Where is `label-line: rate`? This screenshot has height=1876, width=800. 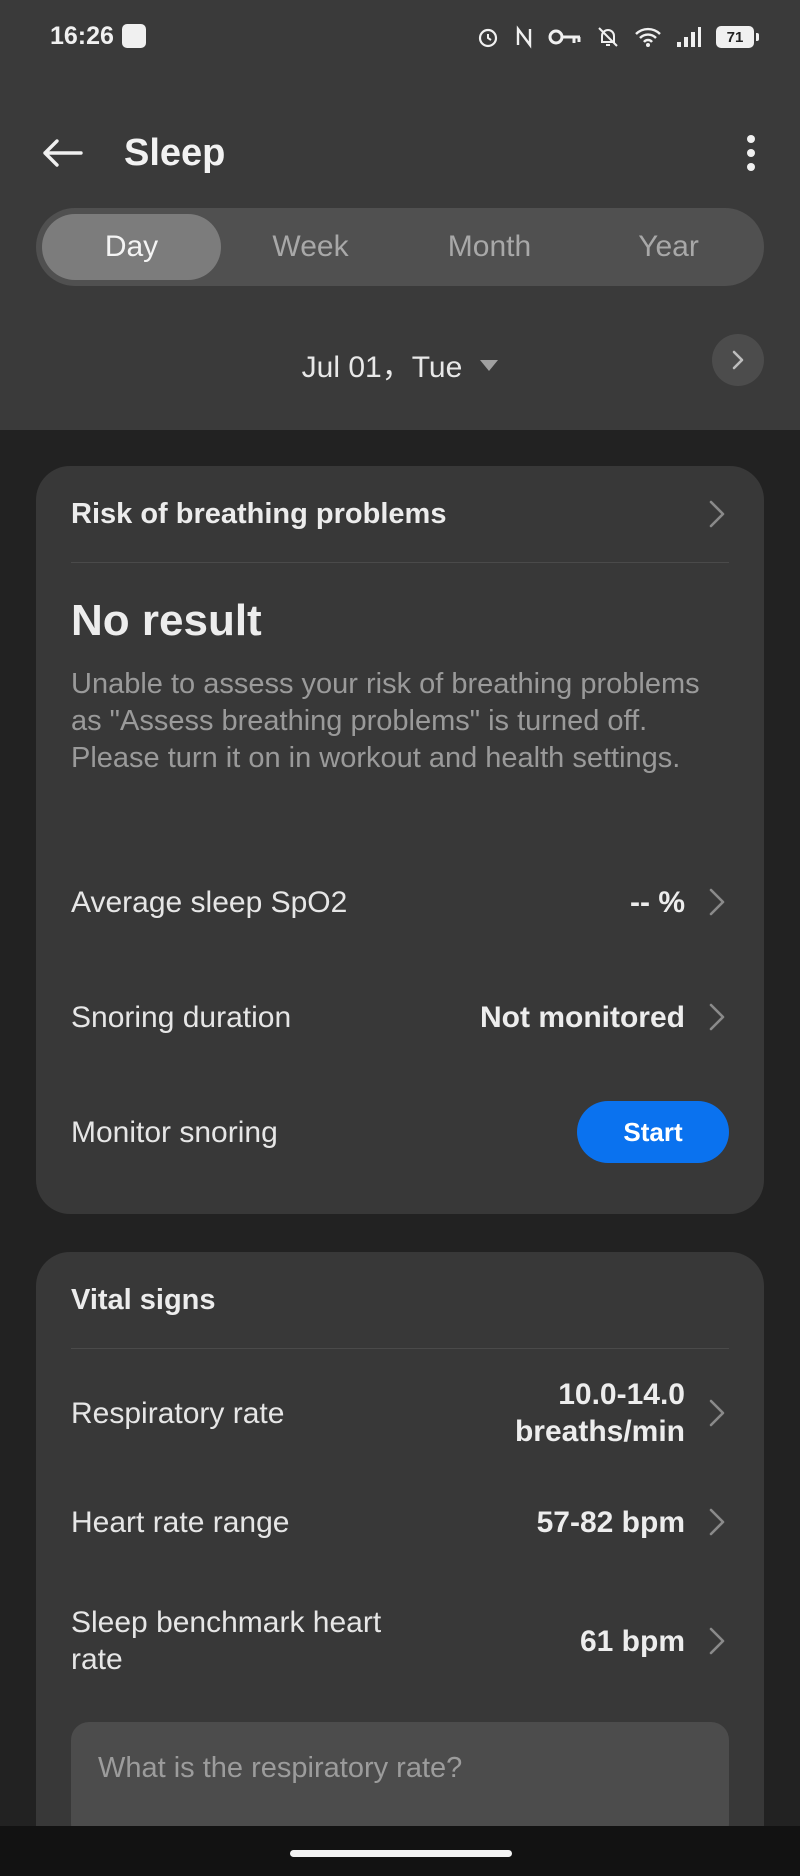 label-line: rate is located at coordinates (97, 1659).